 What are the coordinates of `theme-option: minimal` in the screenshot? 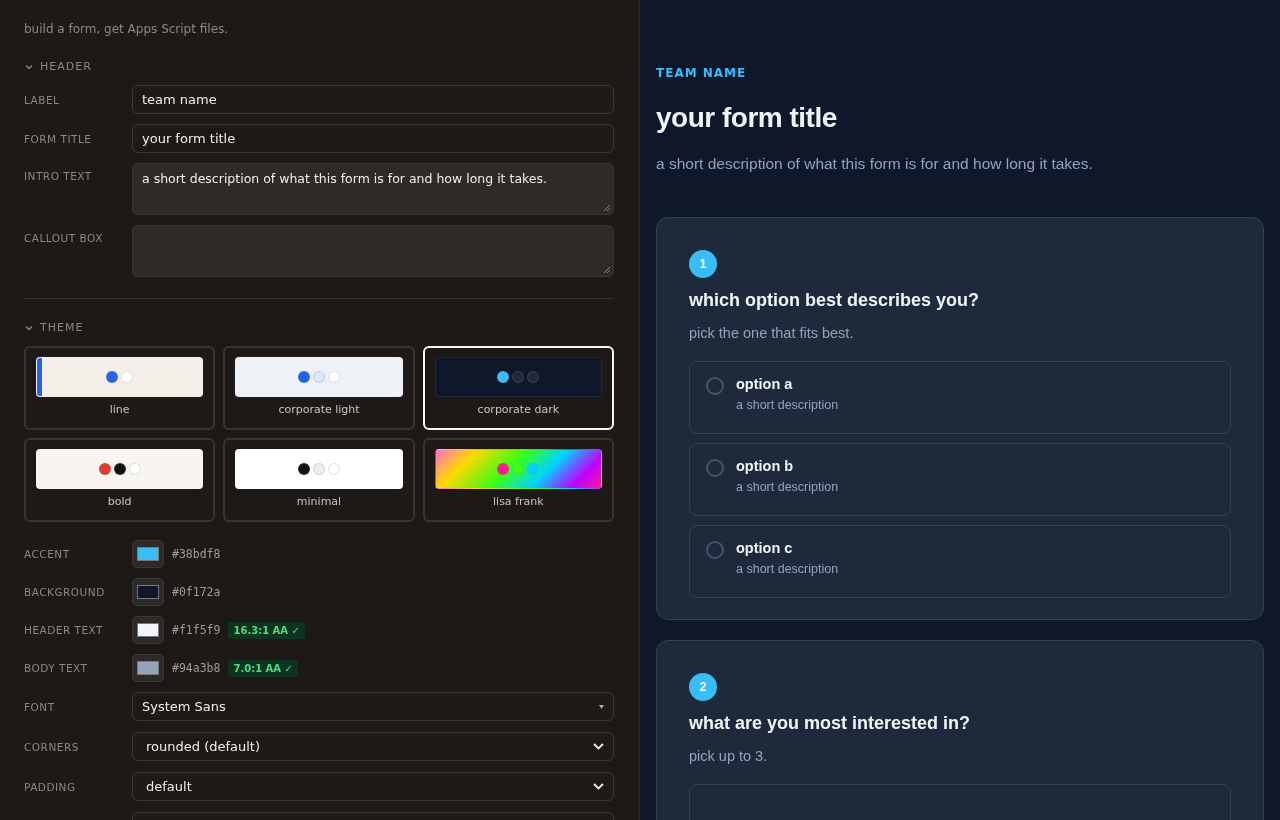 It's located at (319, 480).